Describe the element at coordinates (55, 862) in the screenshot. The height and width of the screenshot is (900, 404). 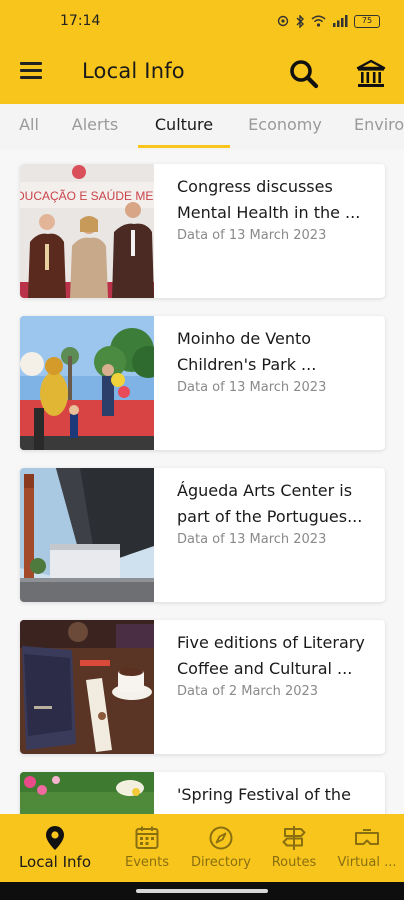
I see `nav-label: Local Info` at that location.